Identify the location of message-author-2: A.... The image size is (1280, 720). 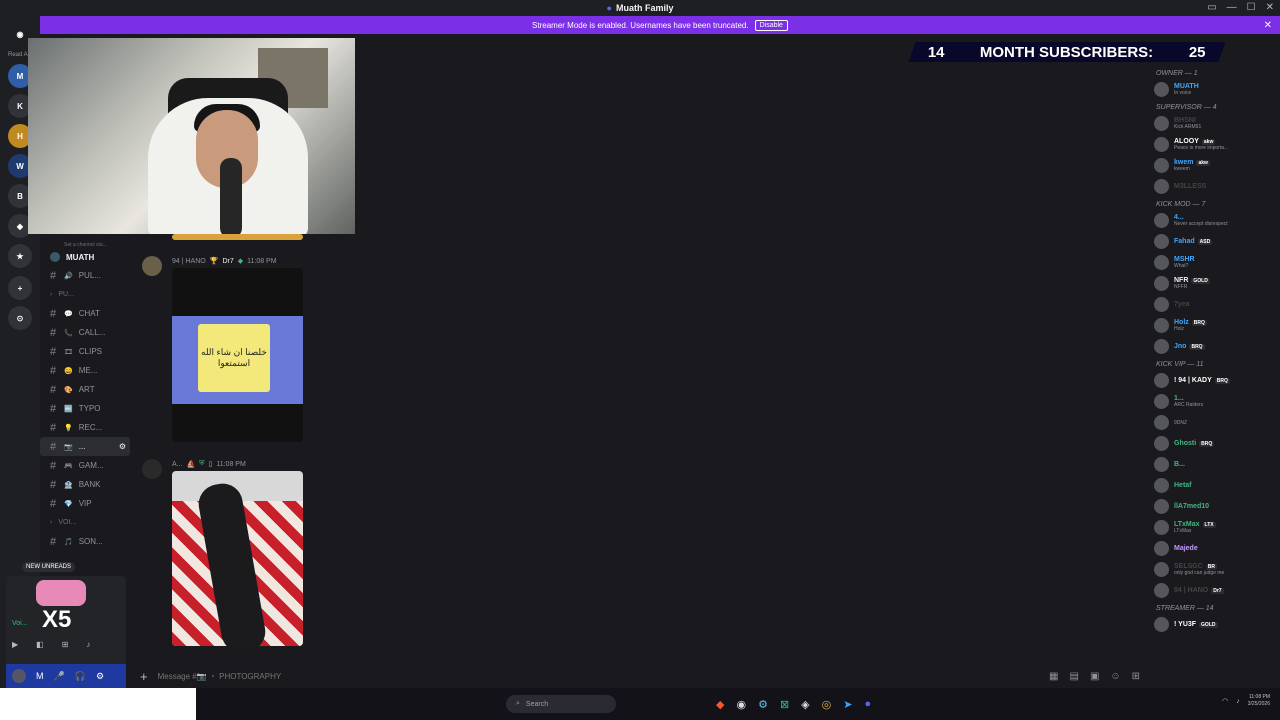
(177, 464).